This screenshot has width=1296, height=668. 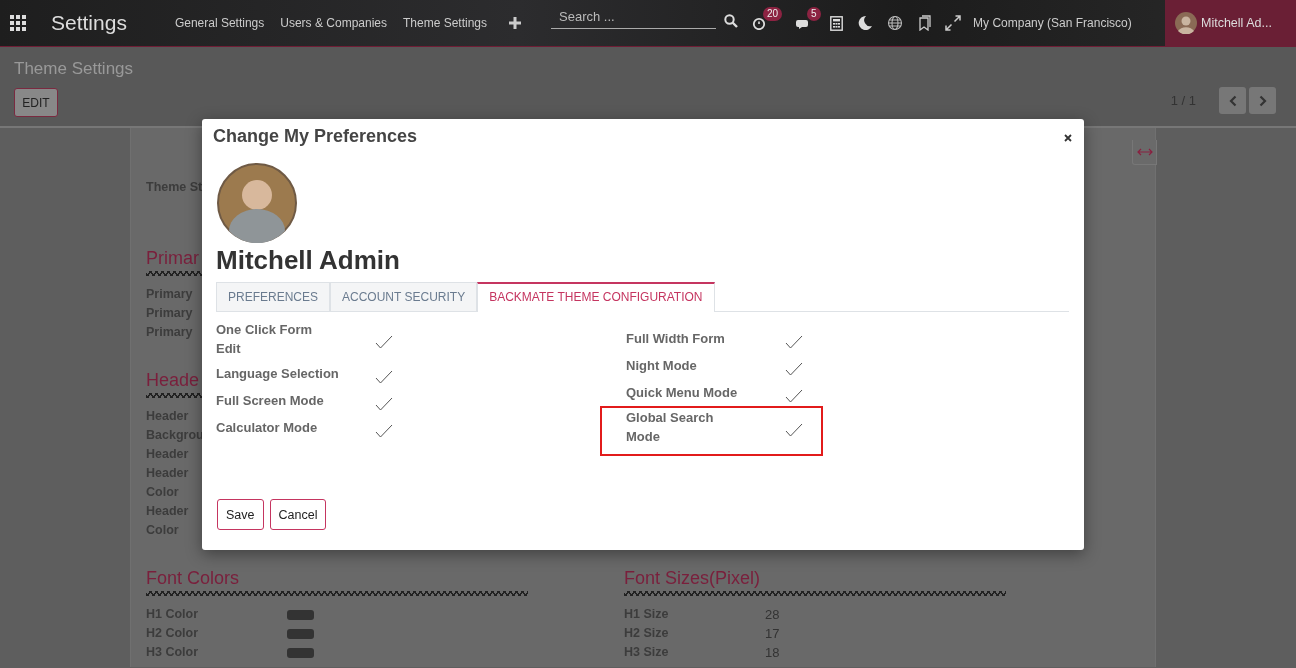 I want to click on globe-icon, so click(x=895, y=23).